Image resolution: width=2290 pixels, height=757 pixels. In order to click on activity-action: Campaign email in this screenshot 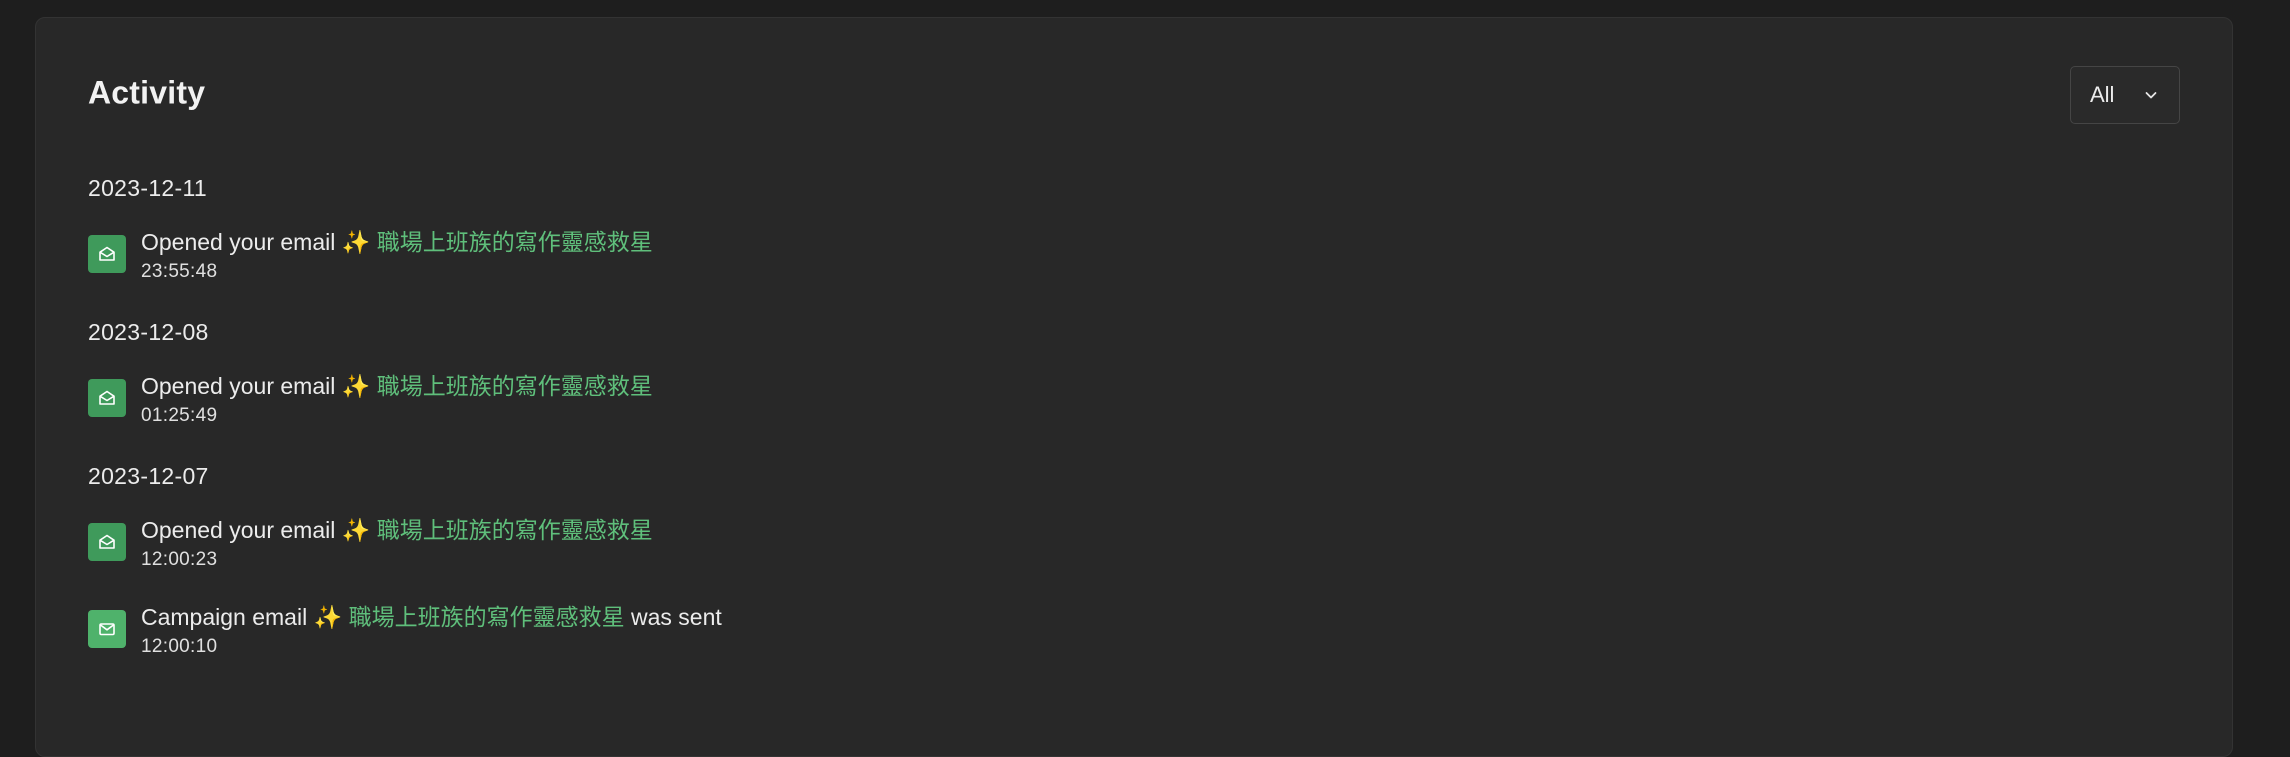, I will do `click(224, 617)`.